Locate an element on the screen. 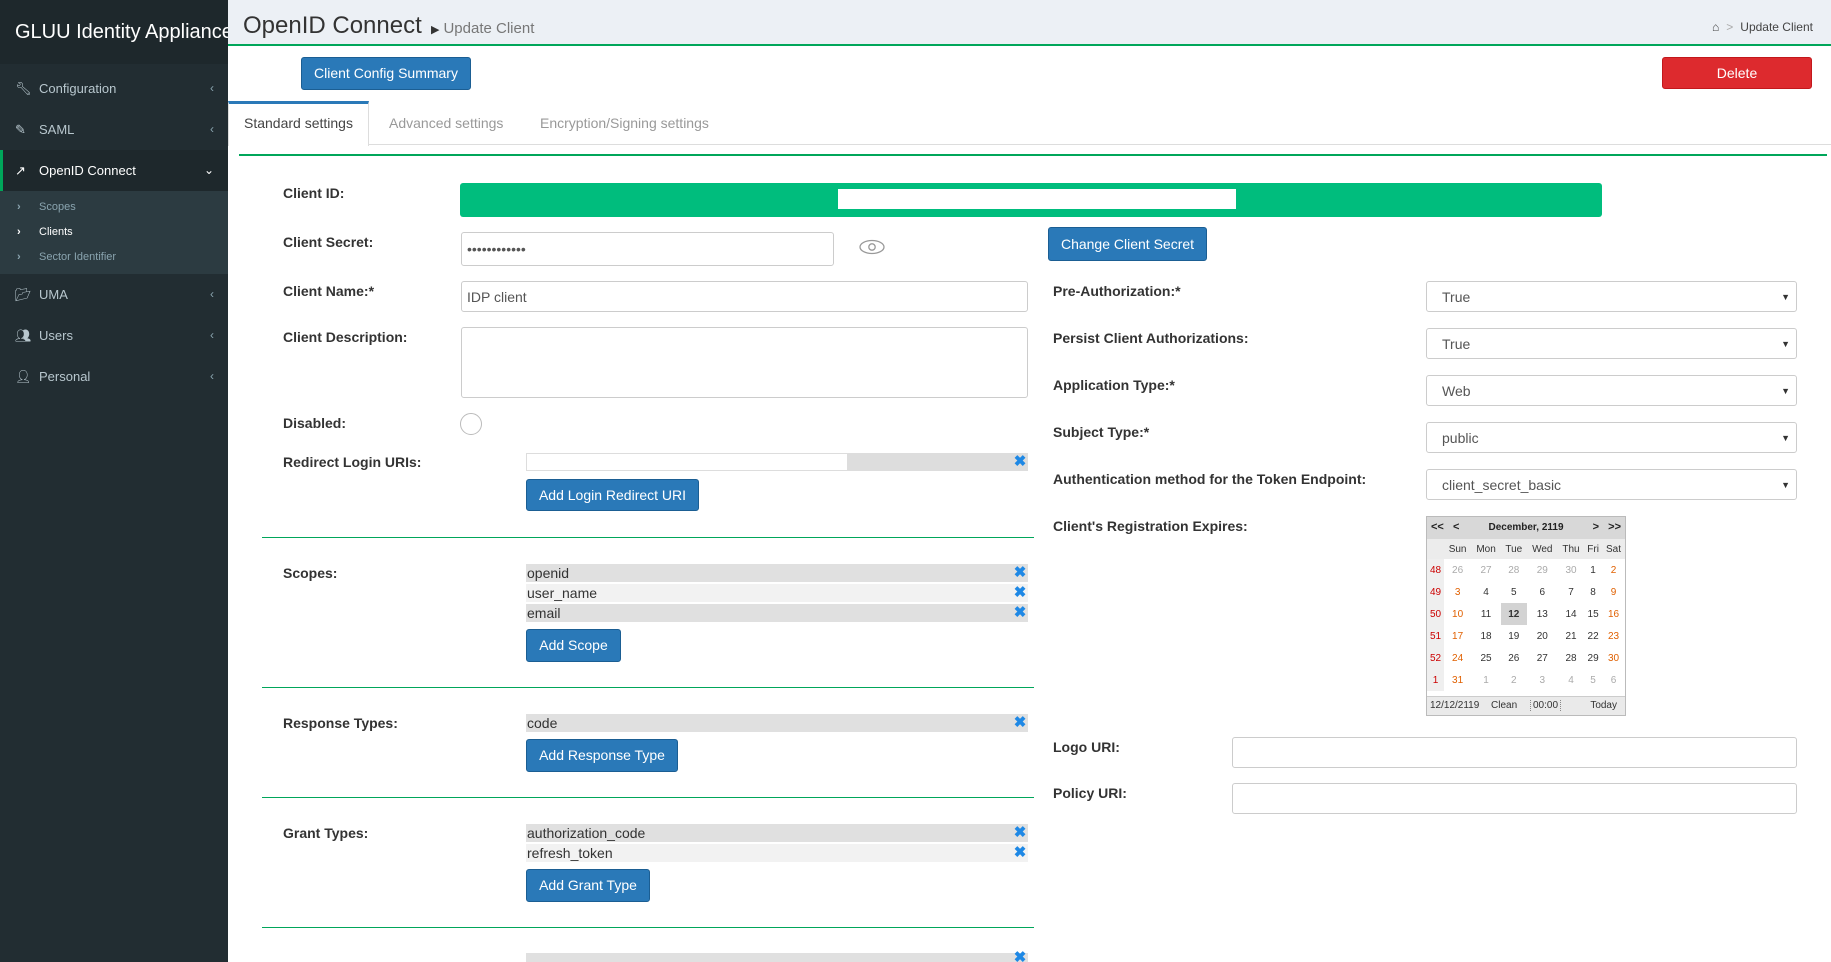  logo-uri-input is located at coordinates (1514, 752).